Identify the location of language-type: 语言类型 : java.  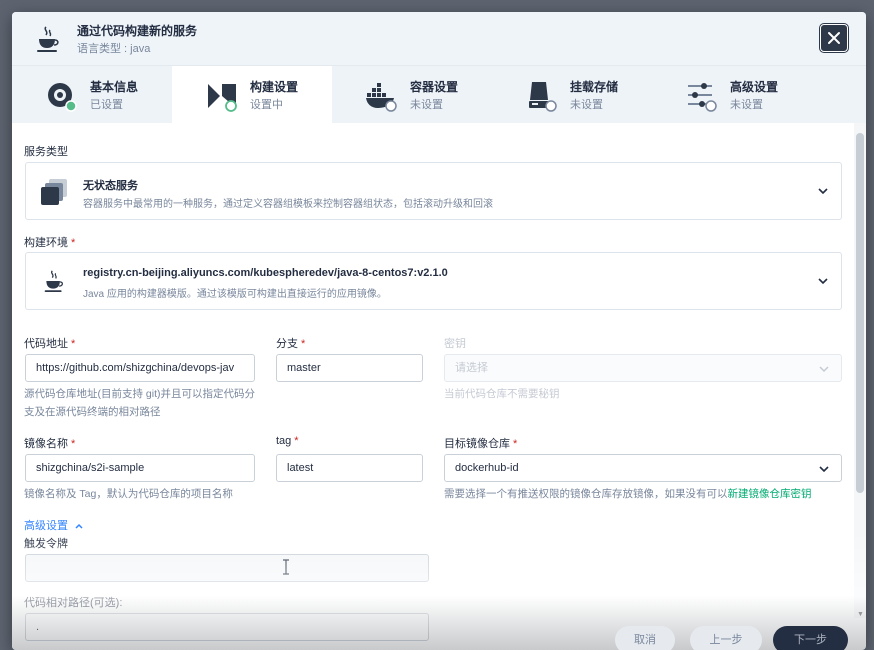
(114, 49).